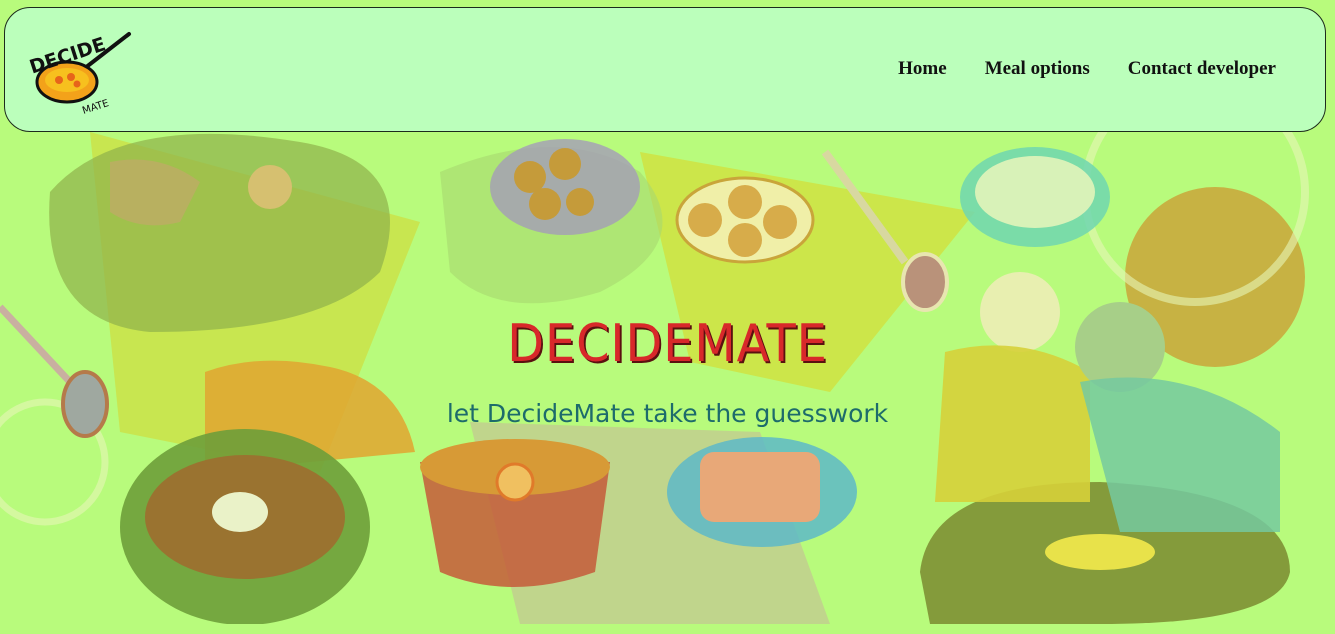 Image resolution: width=1335 pixels, height=634 pixels. I want to click on decidemate-logo: DECIDE MATE, so click(80, 73).